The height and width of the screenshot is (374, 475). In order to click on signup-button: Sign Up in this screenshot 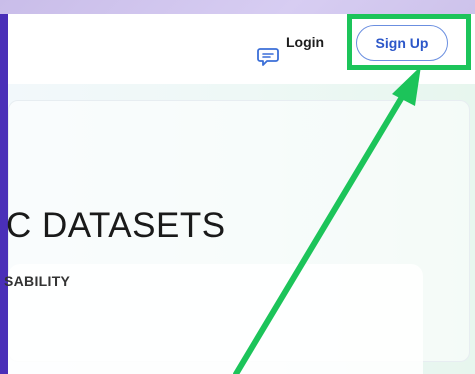, I will do `click(402, 43)`.